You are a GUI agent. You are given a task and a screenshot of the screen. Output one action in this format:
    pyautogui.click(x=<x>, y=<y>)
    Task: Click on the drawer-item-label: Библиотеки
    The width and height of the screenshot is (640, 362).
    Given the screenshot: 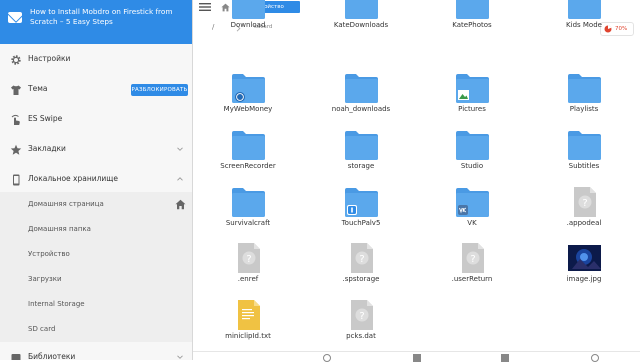 What is the action you would take?
    pyautogui.click(x=52, y=356)
    